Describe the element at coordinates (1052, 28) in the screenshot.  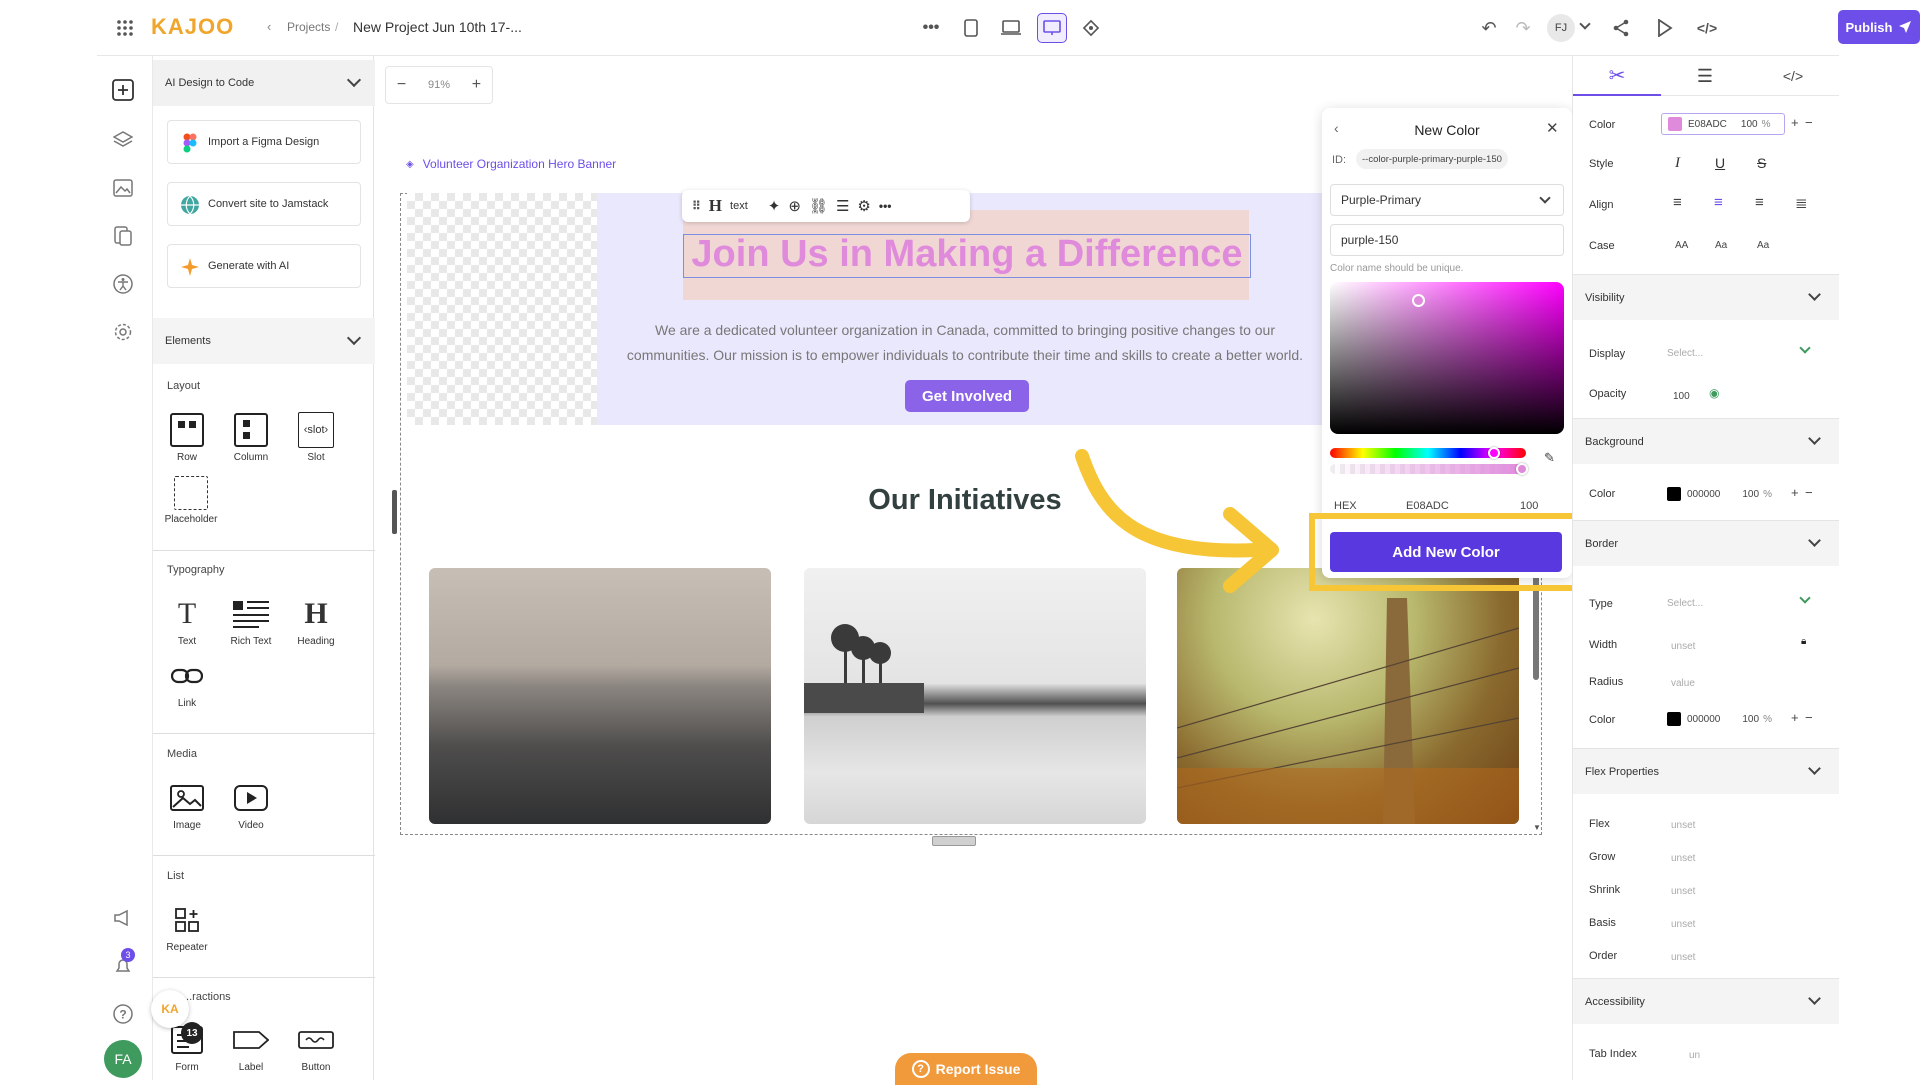
I see `desktop-view-icon` at that location.